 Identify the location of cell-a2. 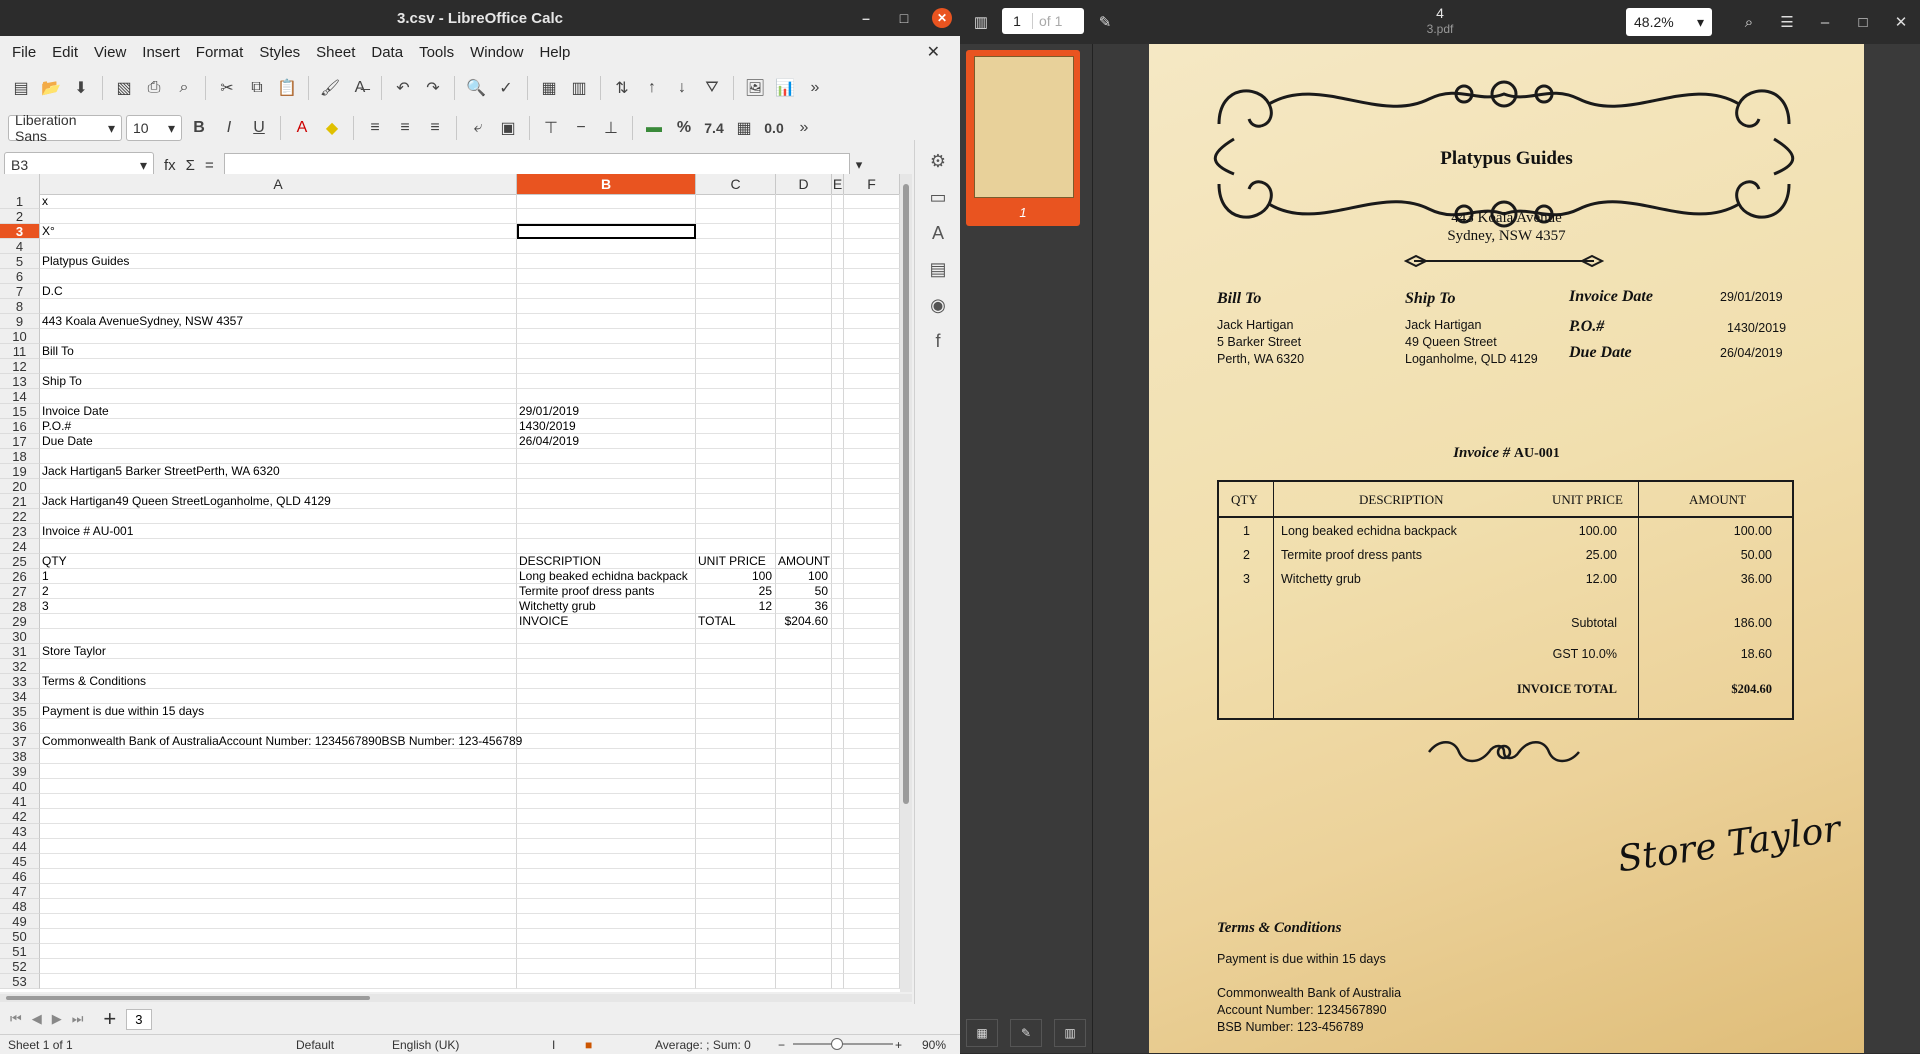
(278, 216).